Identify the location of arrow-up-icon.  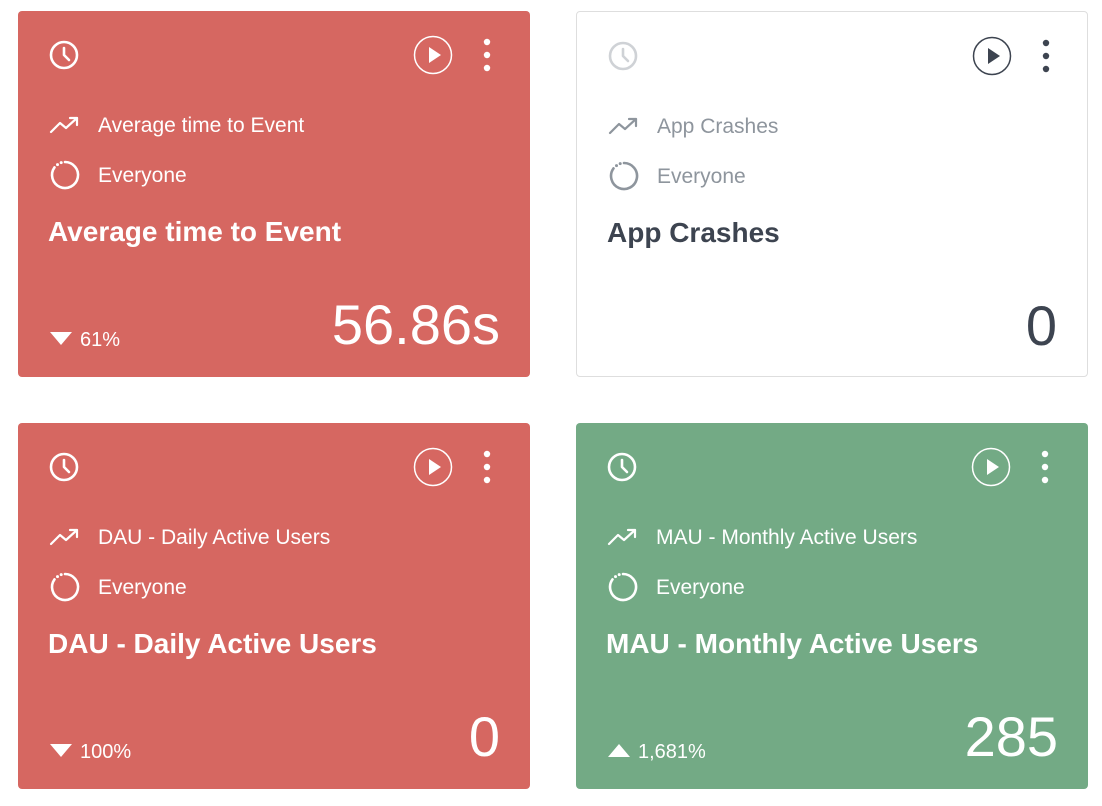
(619, 751).